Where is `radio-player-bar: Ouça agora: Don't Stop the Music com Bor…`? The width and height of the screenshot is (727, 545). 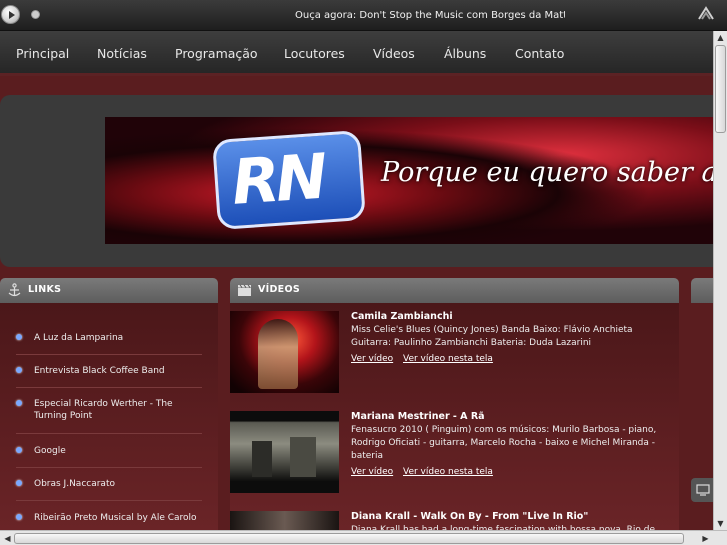 radio-player-bar: Ouça agora: Don't Stop the Music com Bor… is located at coordinates (363, 15).